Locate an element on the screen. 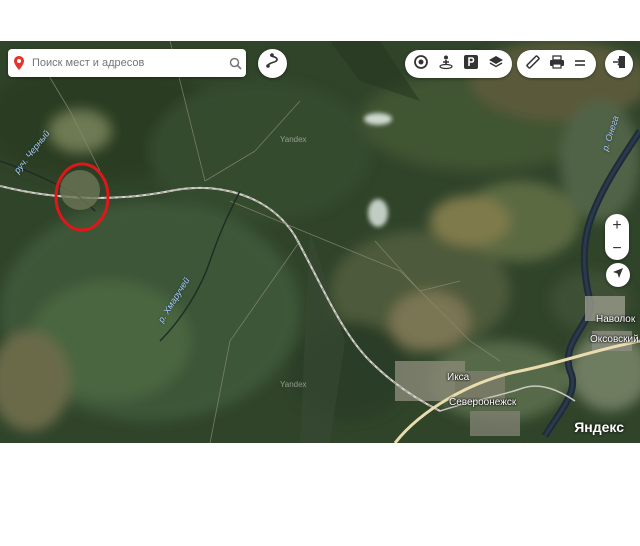 The height and width of the screenshot is (546, 640). menu-button is located at coordinates (580, 64).